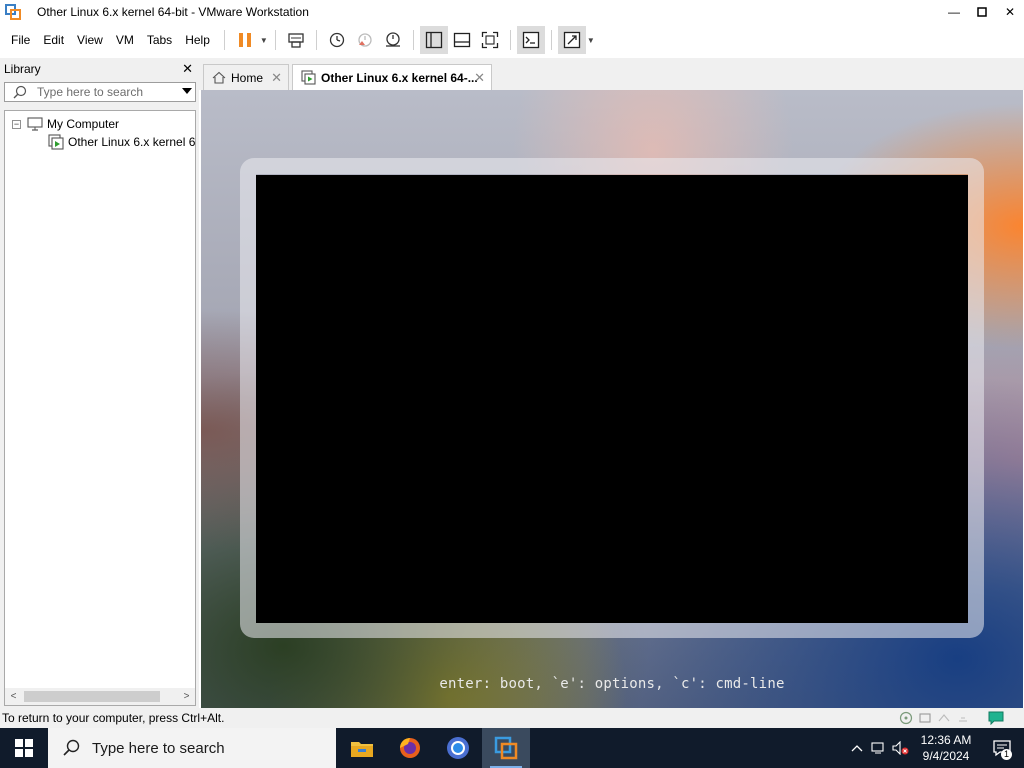 The image size is (1024, 768). I want to click on start-button, so click(24, 748).